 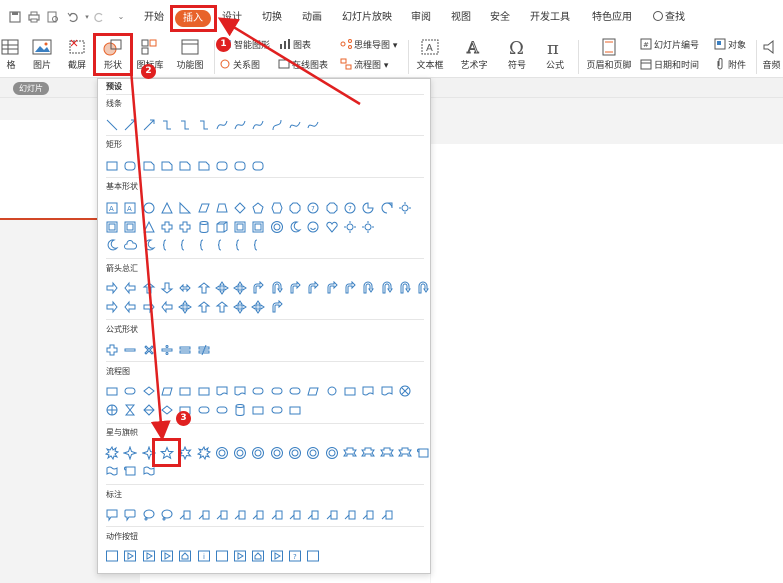 I want to click on lrarrow-shape-icon, so click(x=185, y=288).